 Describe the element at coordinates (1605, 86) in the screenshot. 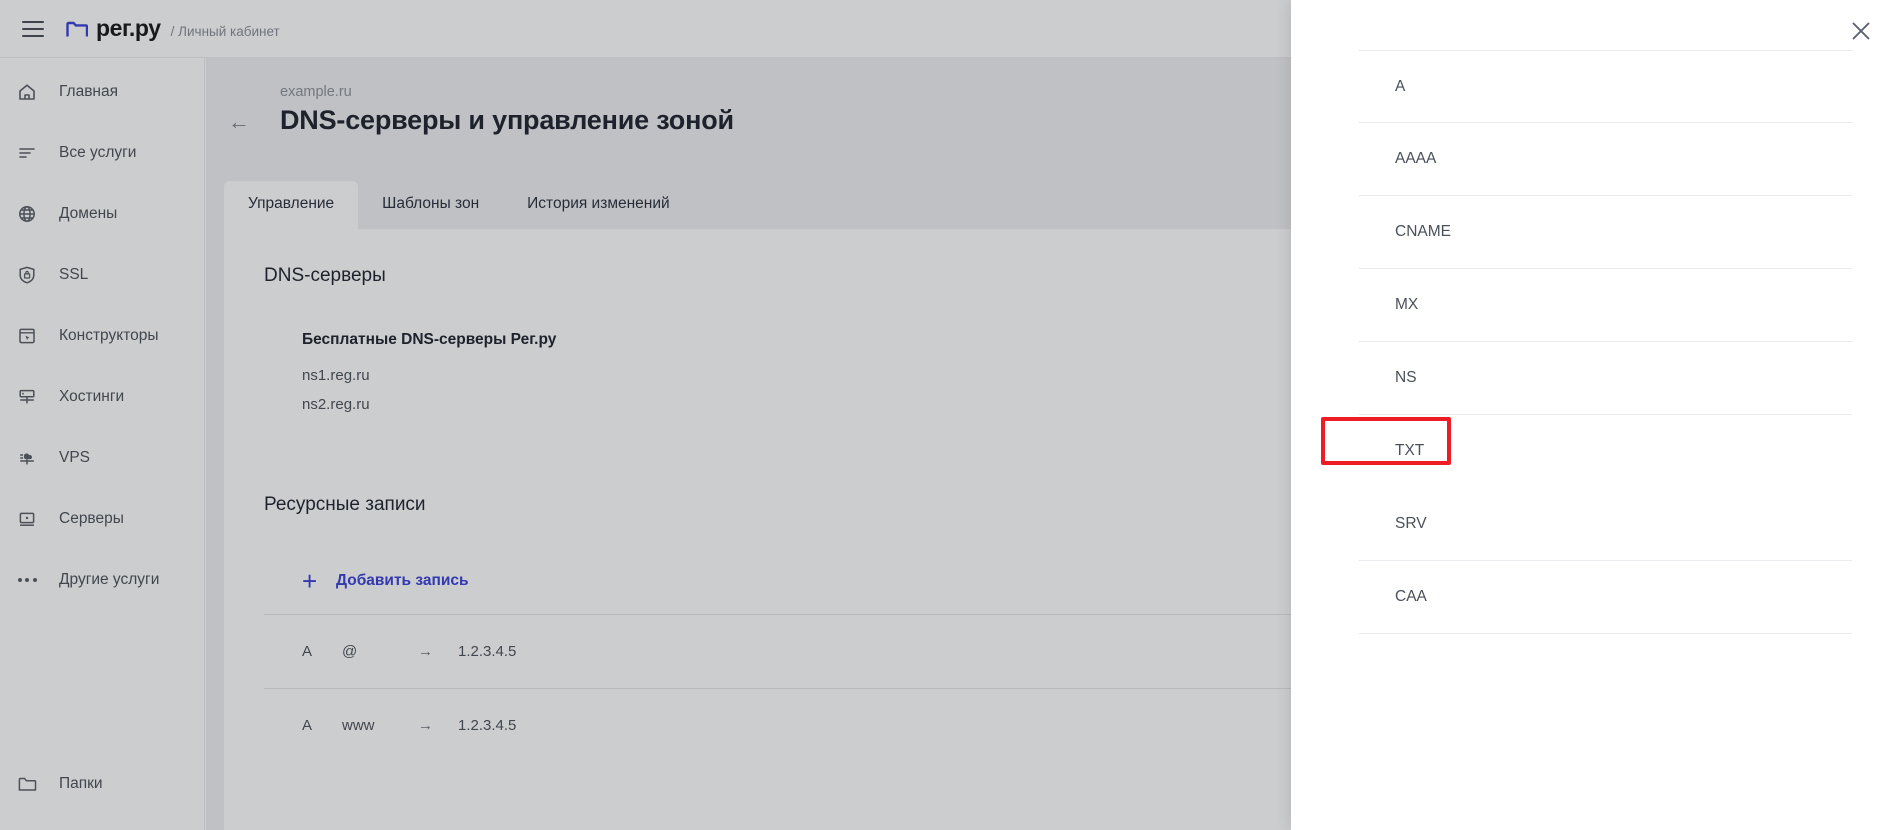

I see `record-type-option-a: A` at that location.